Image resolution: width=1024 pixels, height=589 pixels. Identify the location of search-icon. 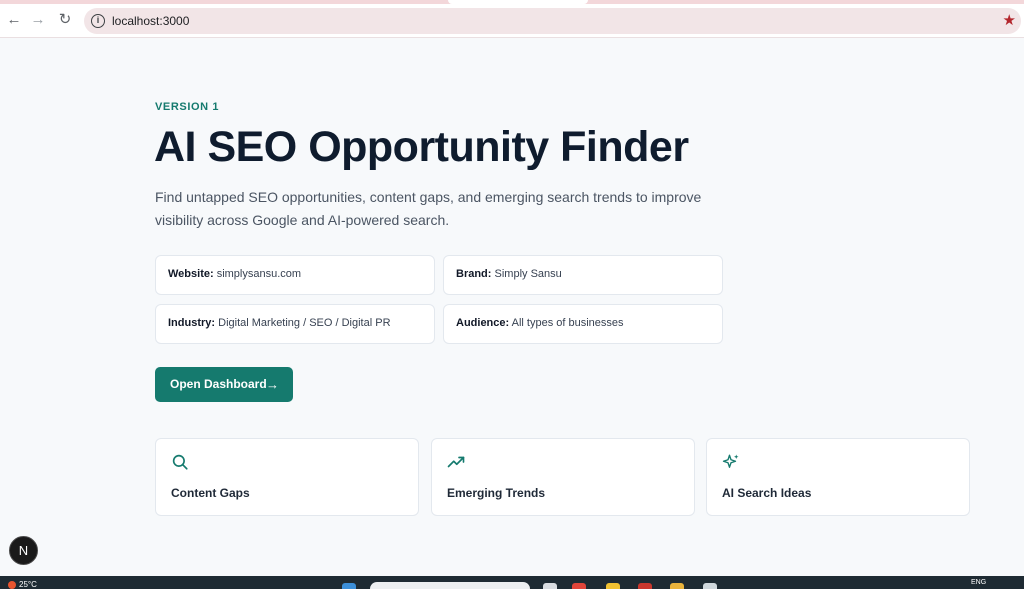
(180, 462).